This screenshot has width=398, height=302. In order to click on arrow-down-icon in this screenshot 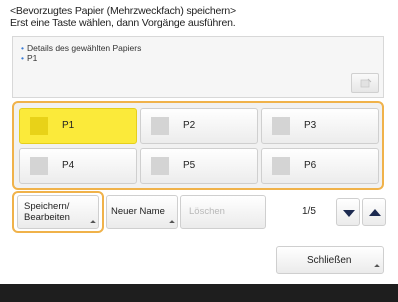, I will do `click(349, 213)`.